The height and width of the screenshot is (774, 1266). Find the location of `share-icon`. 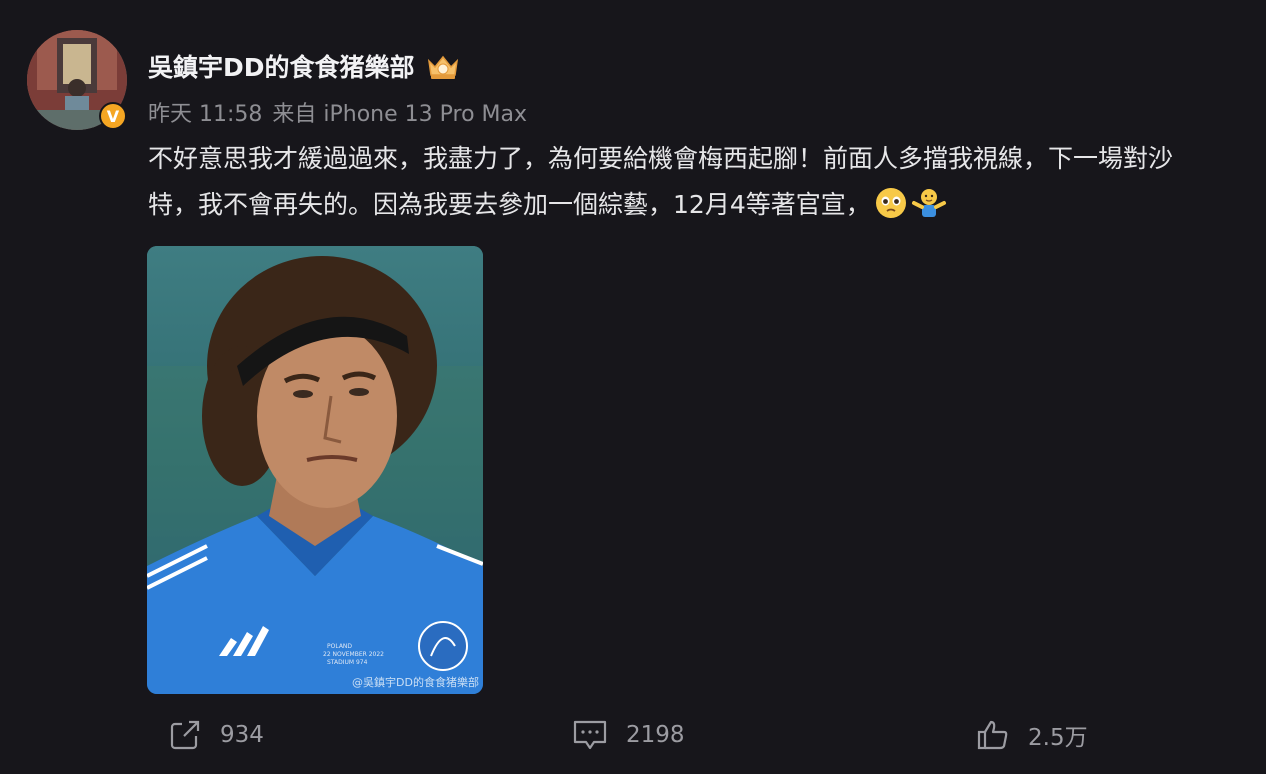

share-icon is located at coordinates (185, 735).